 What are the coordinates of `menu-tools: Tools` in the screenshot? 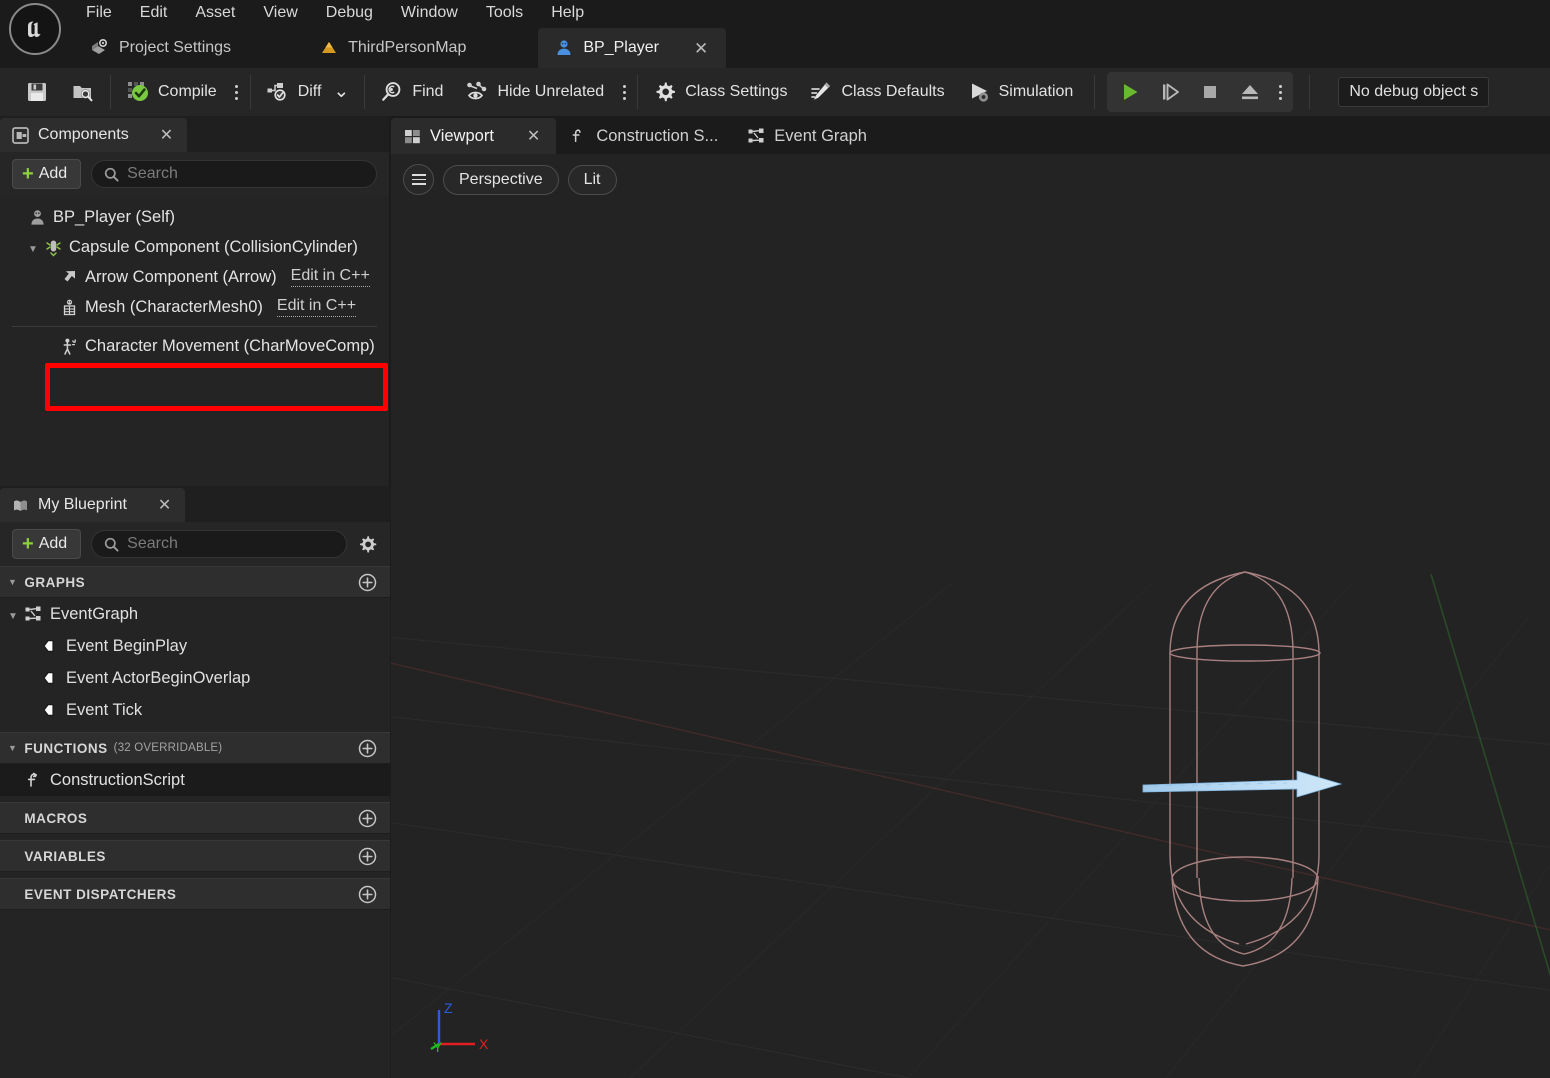 It's located at (504, 13).